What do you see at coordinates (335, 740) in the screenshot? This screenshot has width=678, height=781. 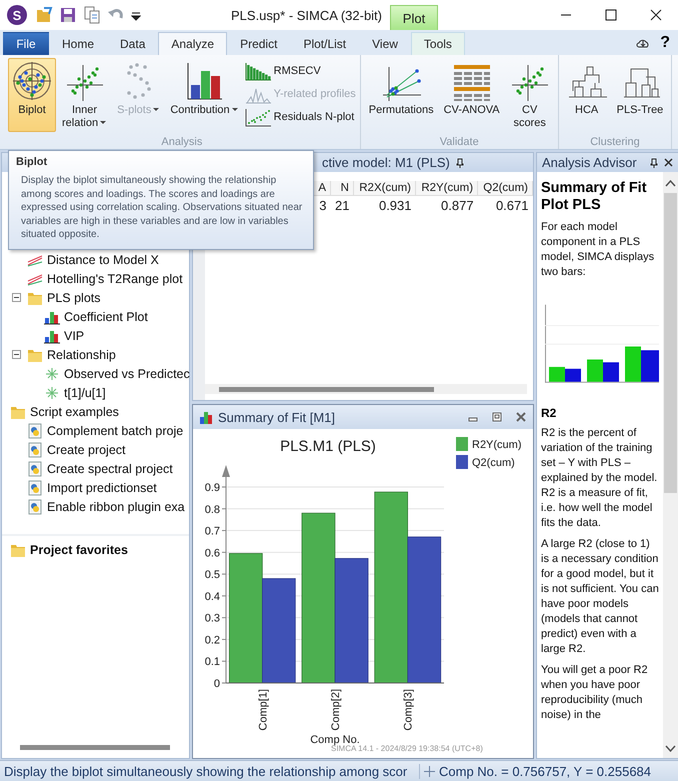 I see `axis-title: Comp No.` at bounding box center [335, 740].